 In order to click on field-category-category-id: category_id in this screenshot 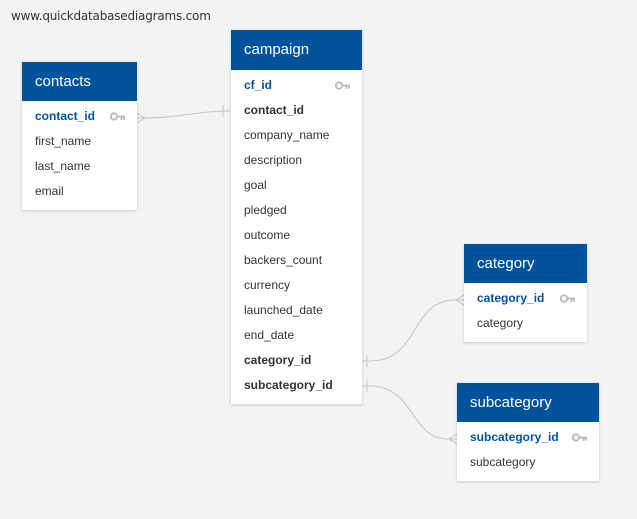, I will do `click(525, 298)`.